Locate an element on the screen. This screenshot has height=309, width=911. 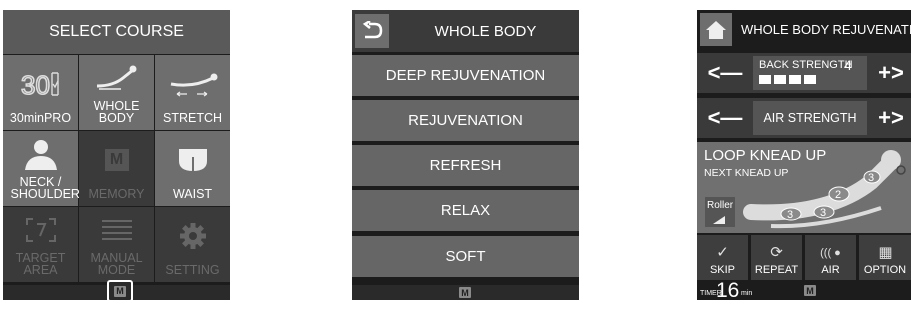
air-strength-increase-button: +> is located at coordinates (891, 118).